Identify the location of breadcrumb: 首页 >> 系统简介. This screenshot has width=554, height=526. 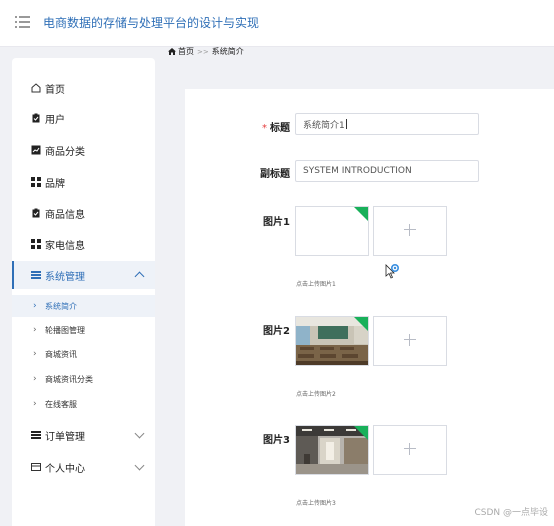
(206, 51).